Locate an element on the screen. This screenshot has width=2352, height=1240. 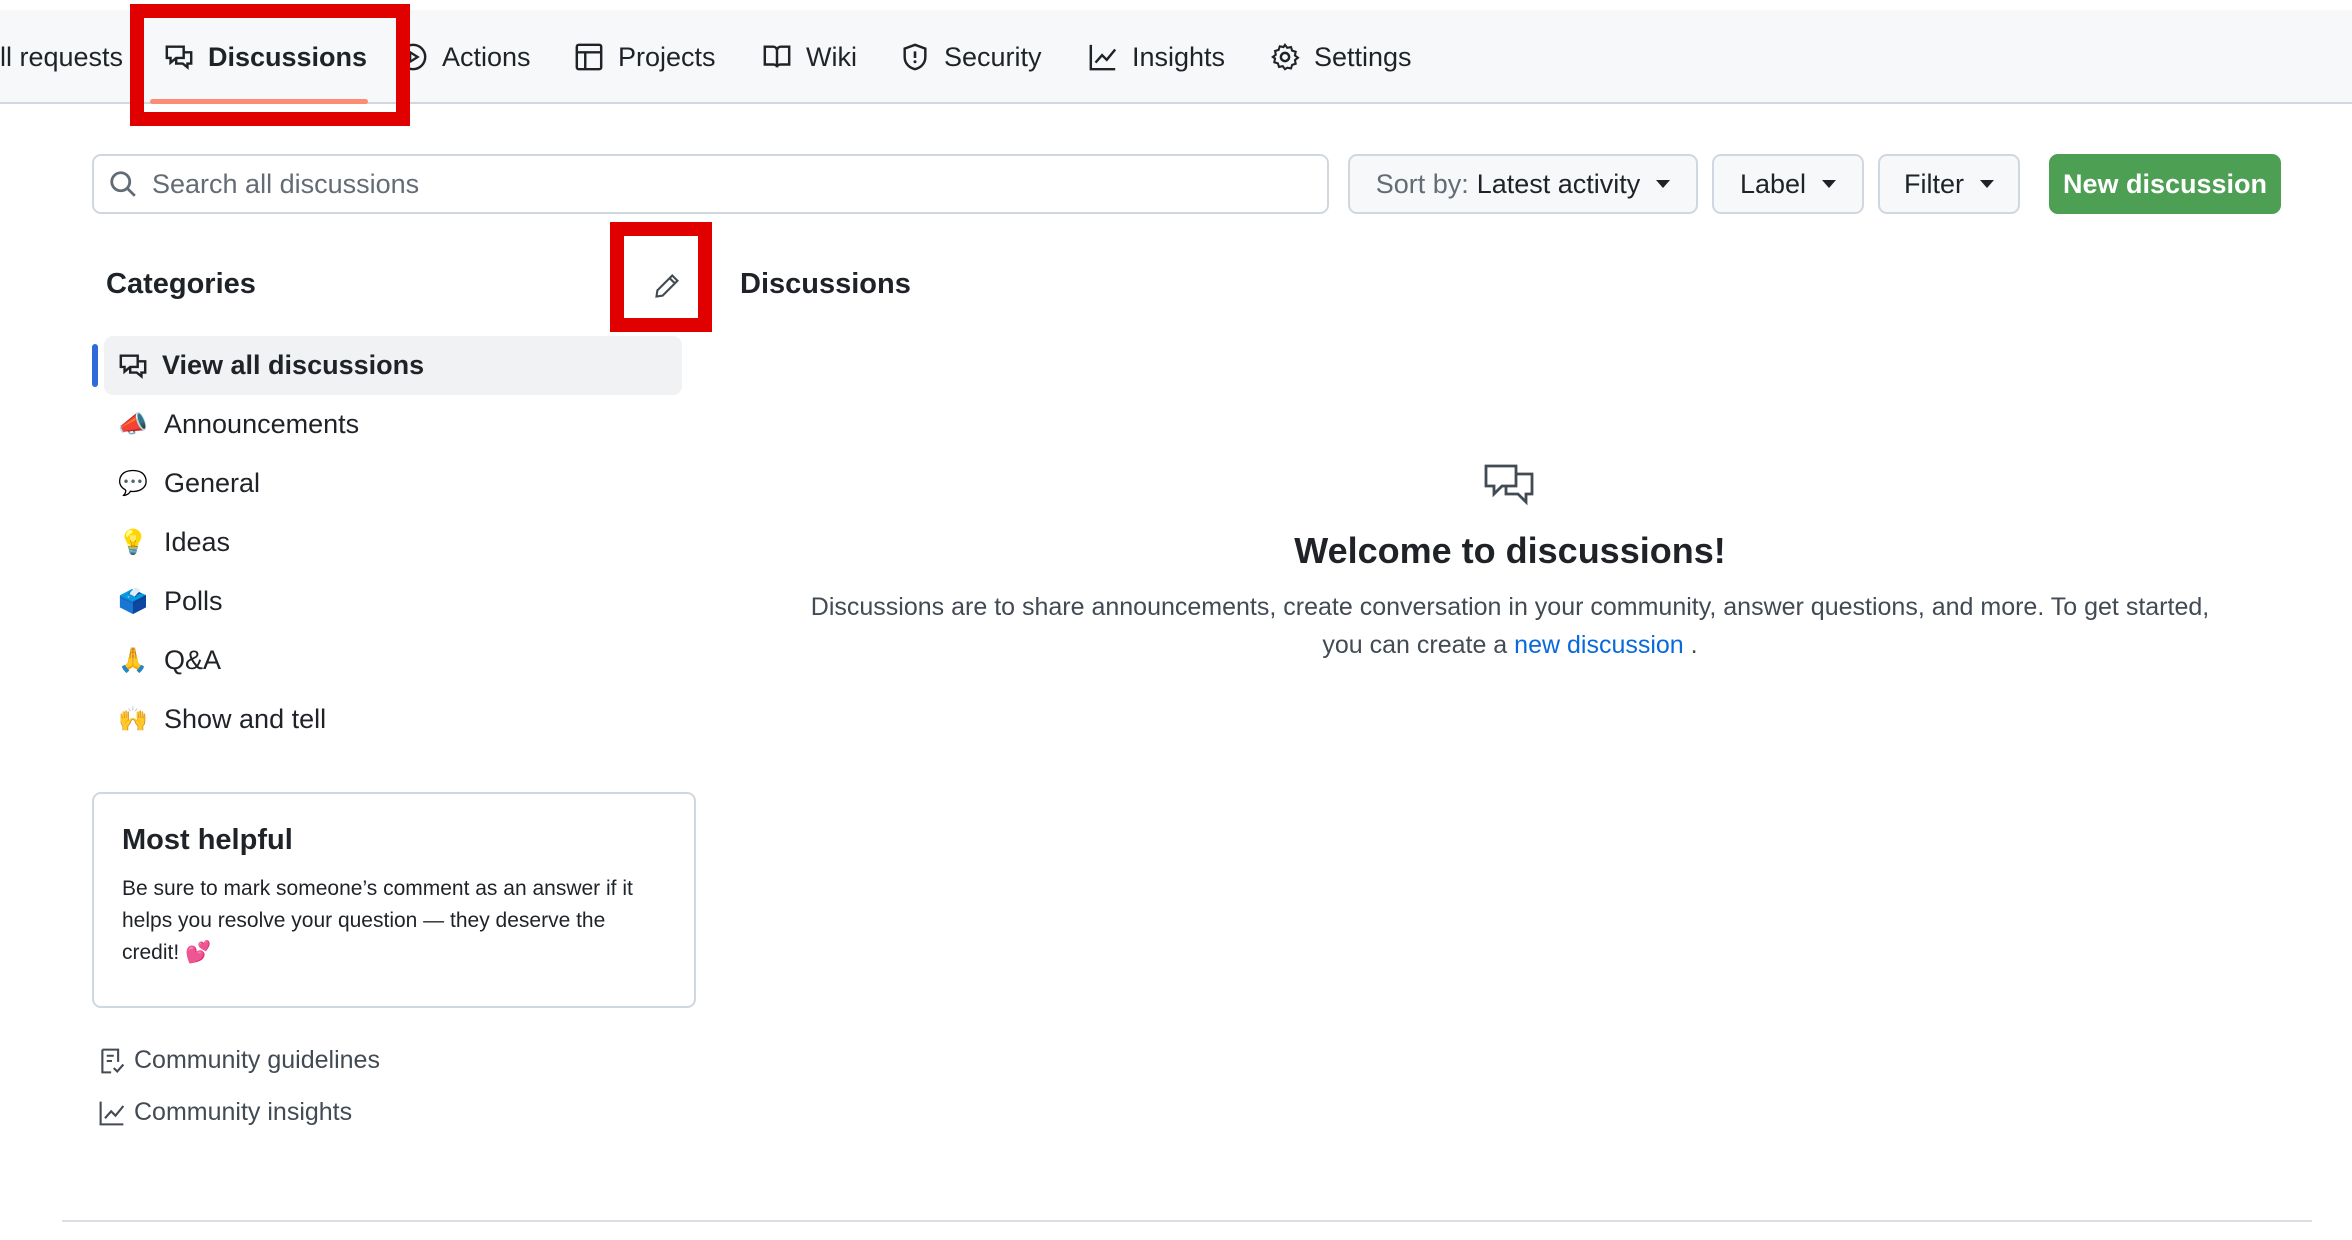
category-label: Show and tell is located at coordinates (245, 719).